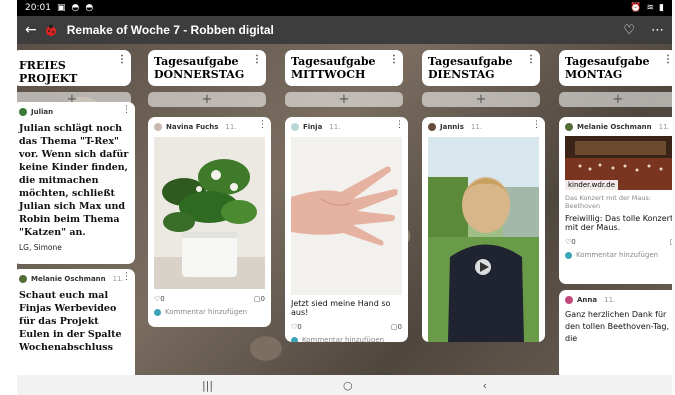 The width and height of the screenshot is (675, 395). I want to click on column-mittwoch: Tagesaufgabe MITTWOCH ⋮ +, so click(344, 78).